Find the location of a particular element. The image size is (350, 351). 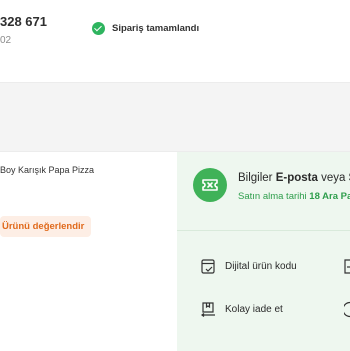

rate-product-button: Ürünü değerlendir is located at coordinates (46, 226).